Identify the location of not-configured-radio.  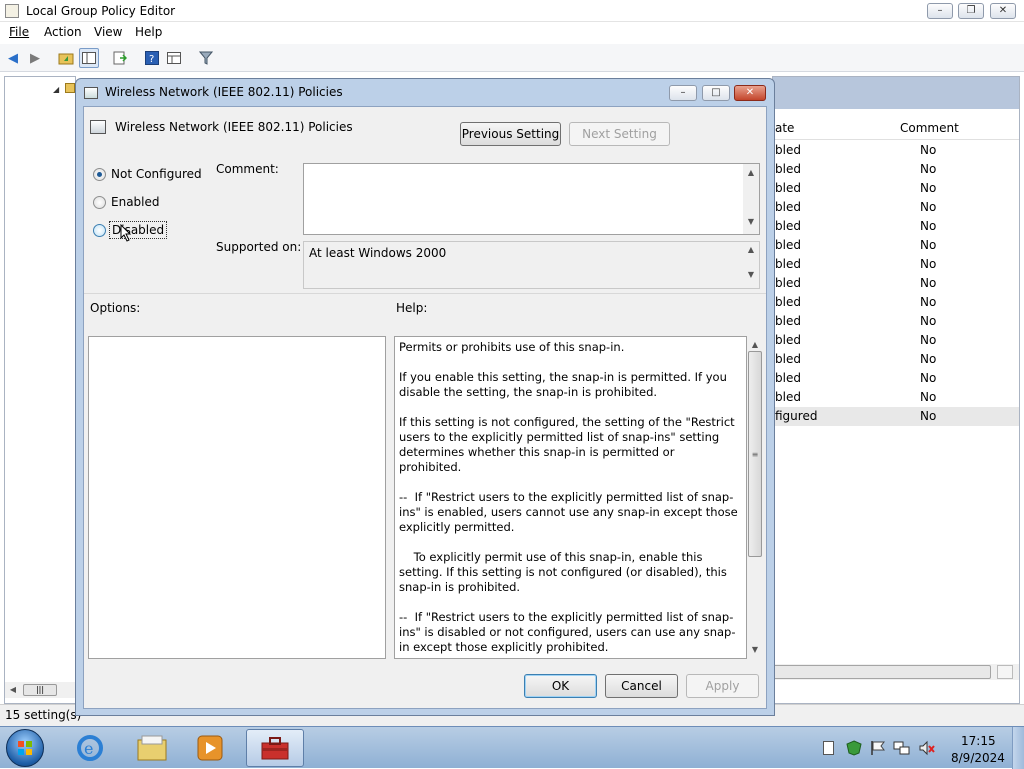
(99, 174).